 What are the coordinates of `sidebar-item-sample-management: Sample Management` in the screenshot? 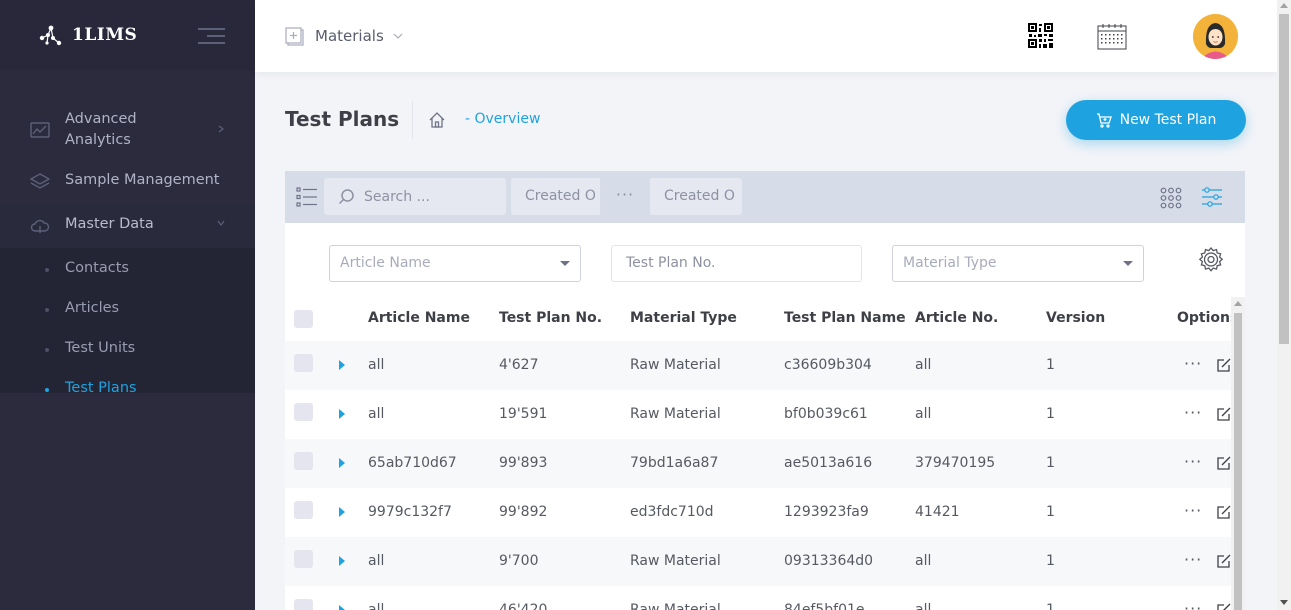 It's located at (127, 182).